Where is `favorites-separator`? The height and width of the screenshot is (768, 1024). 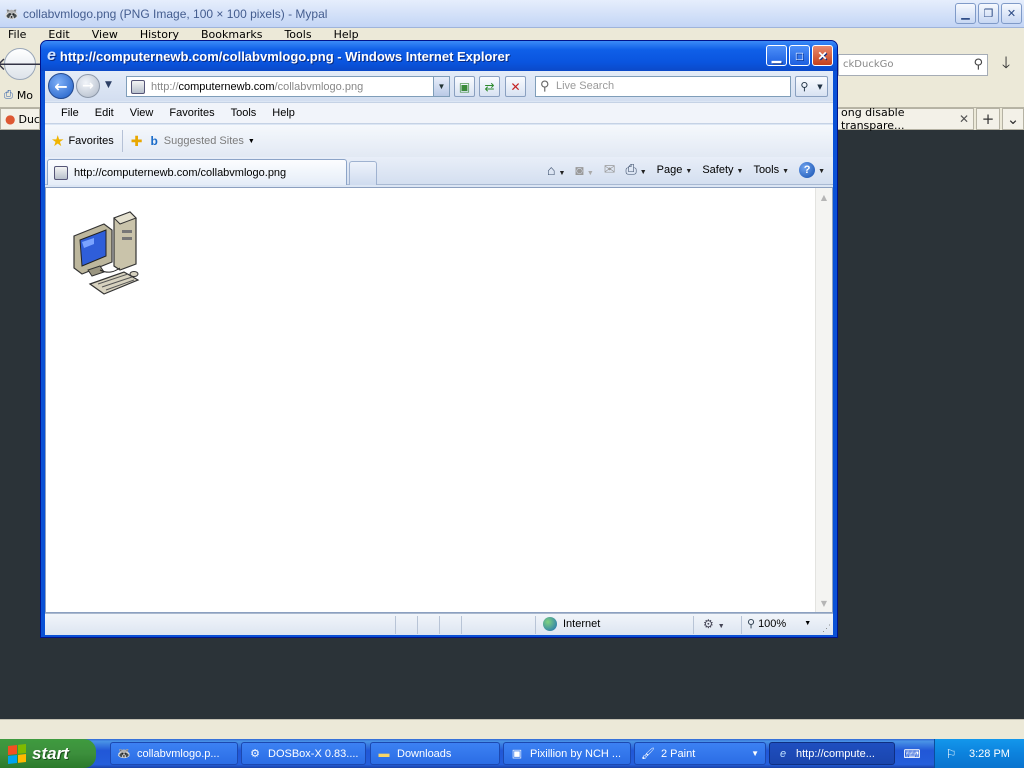 favorites-separator is located at coordinates (122, 141).